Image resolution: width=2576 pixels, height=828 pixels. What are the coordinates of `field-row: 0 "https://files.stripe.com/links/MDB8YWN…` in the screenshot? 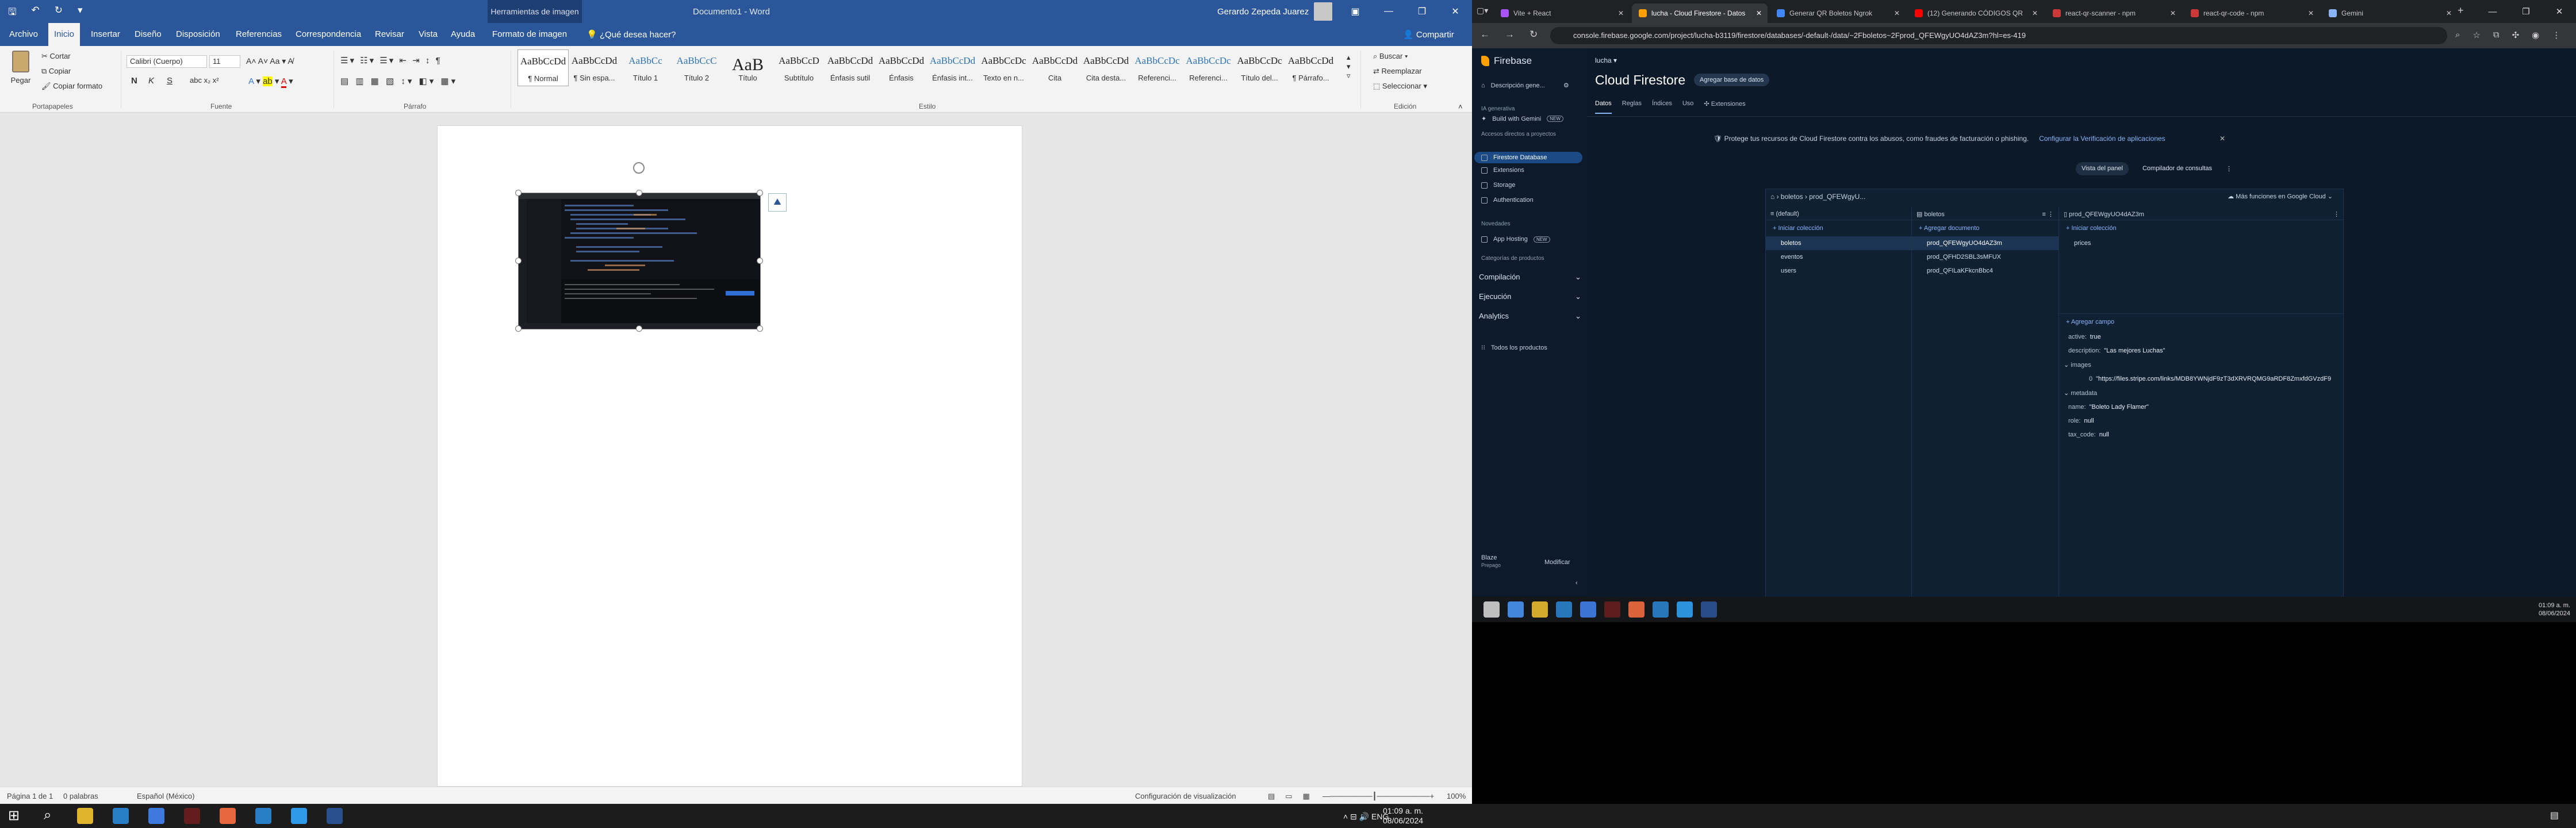 It's located at (2202, 379).